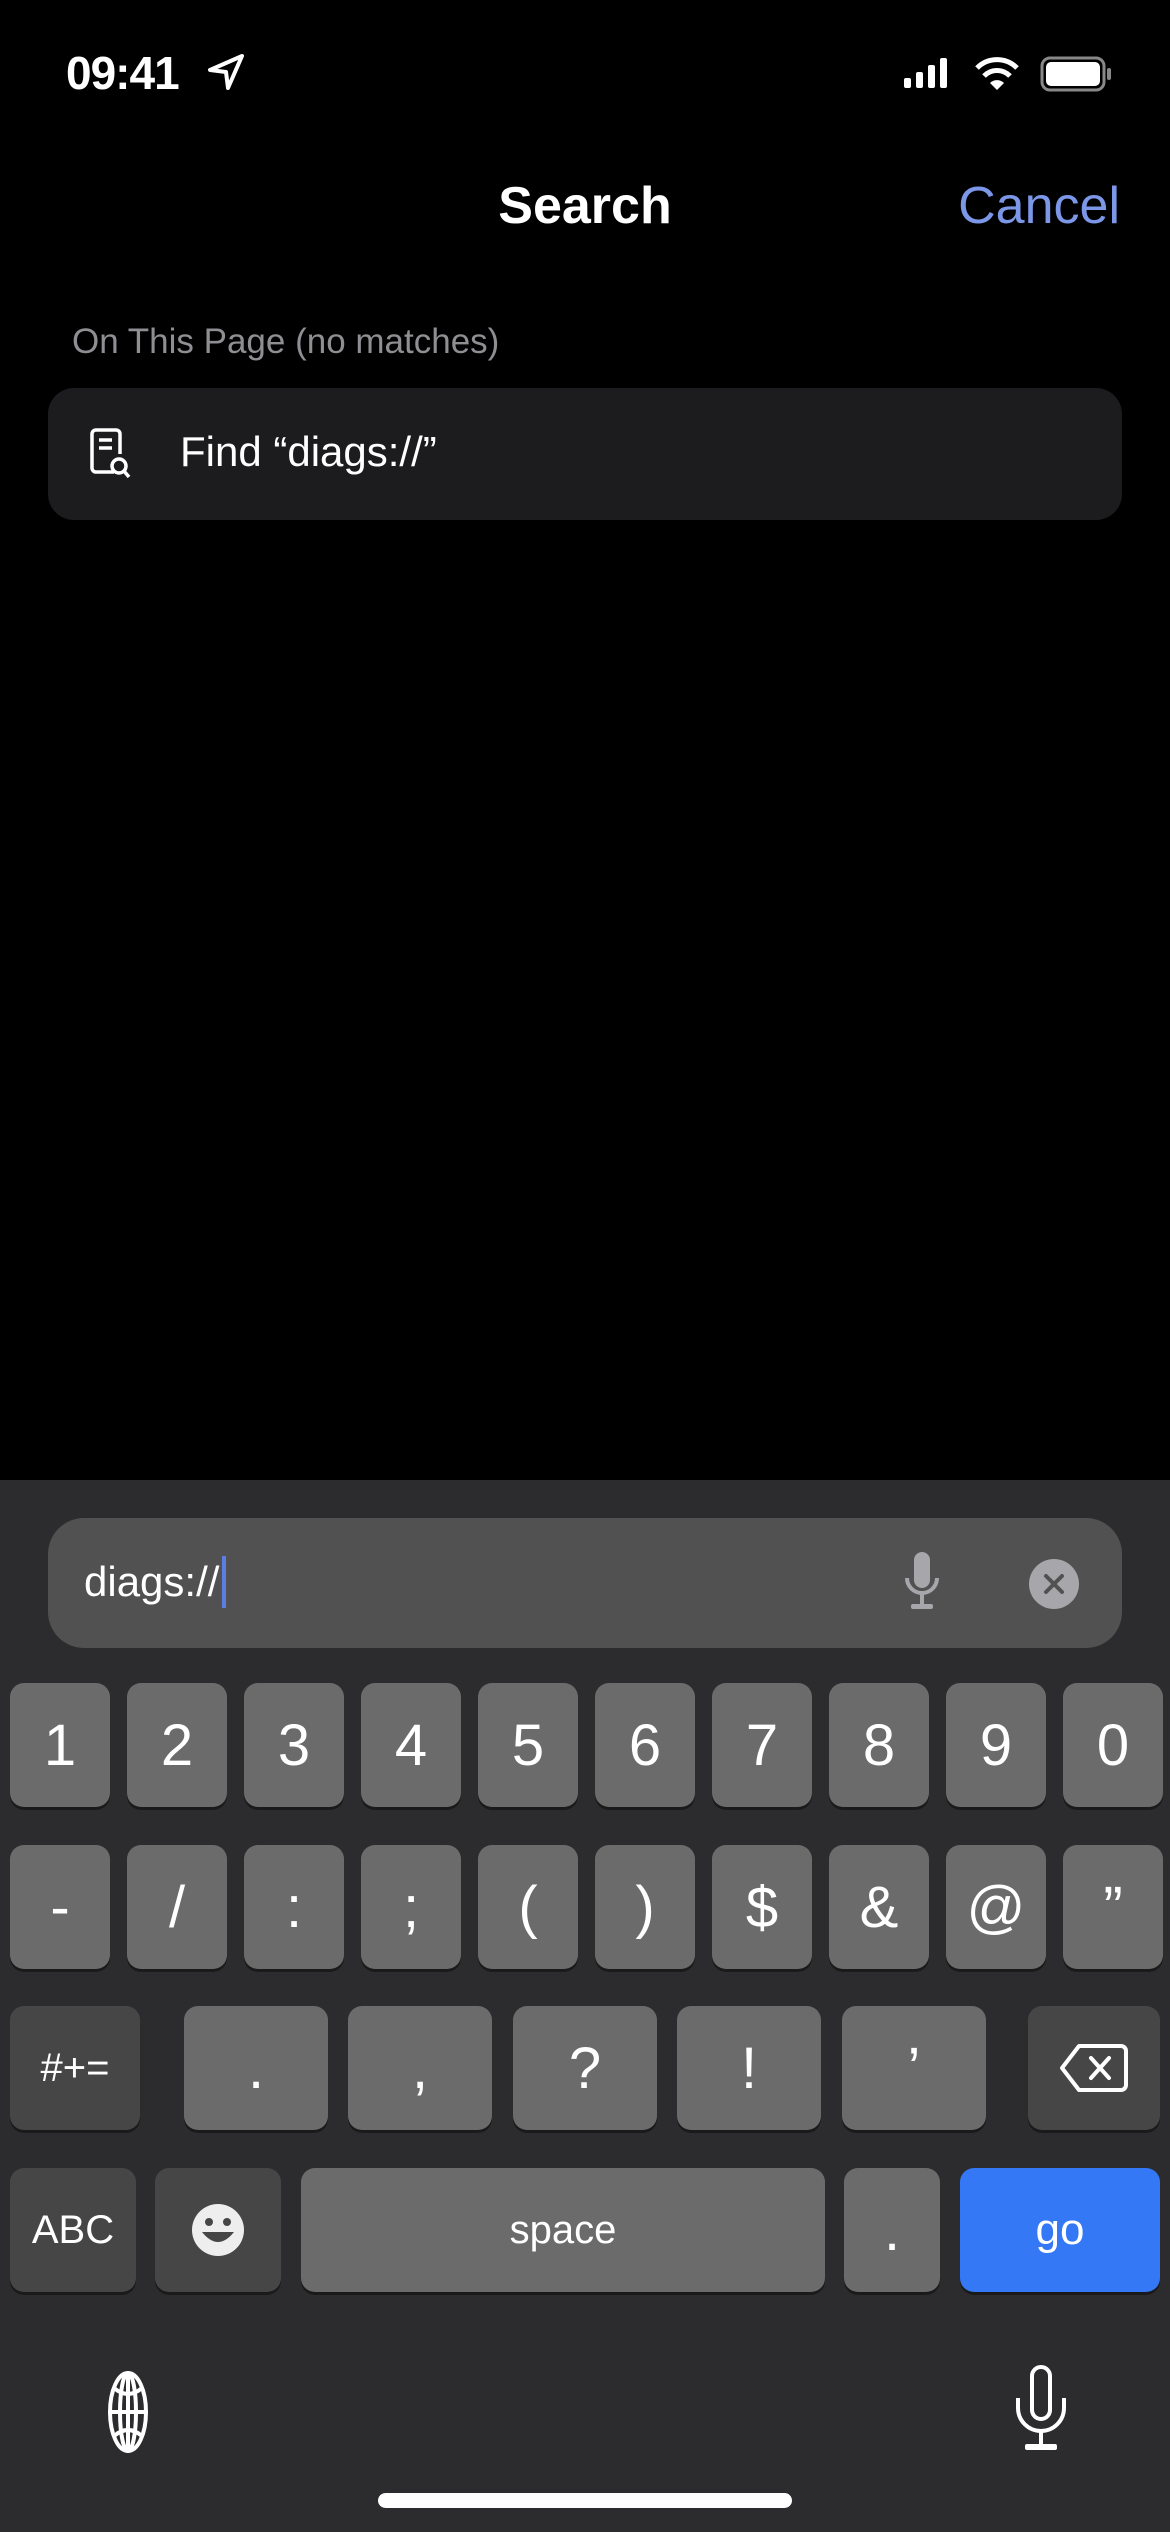  What do you see at coordinates (879, 1745) in the screenshot?
I see `key-row1-7: 8` at bounding box center [879, 1745].